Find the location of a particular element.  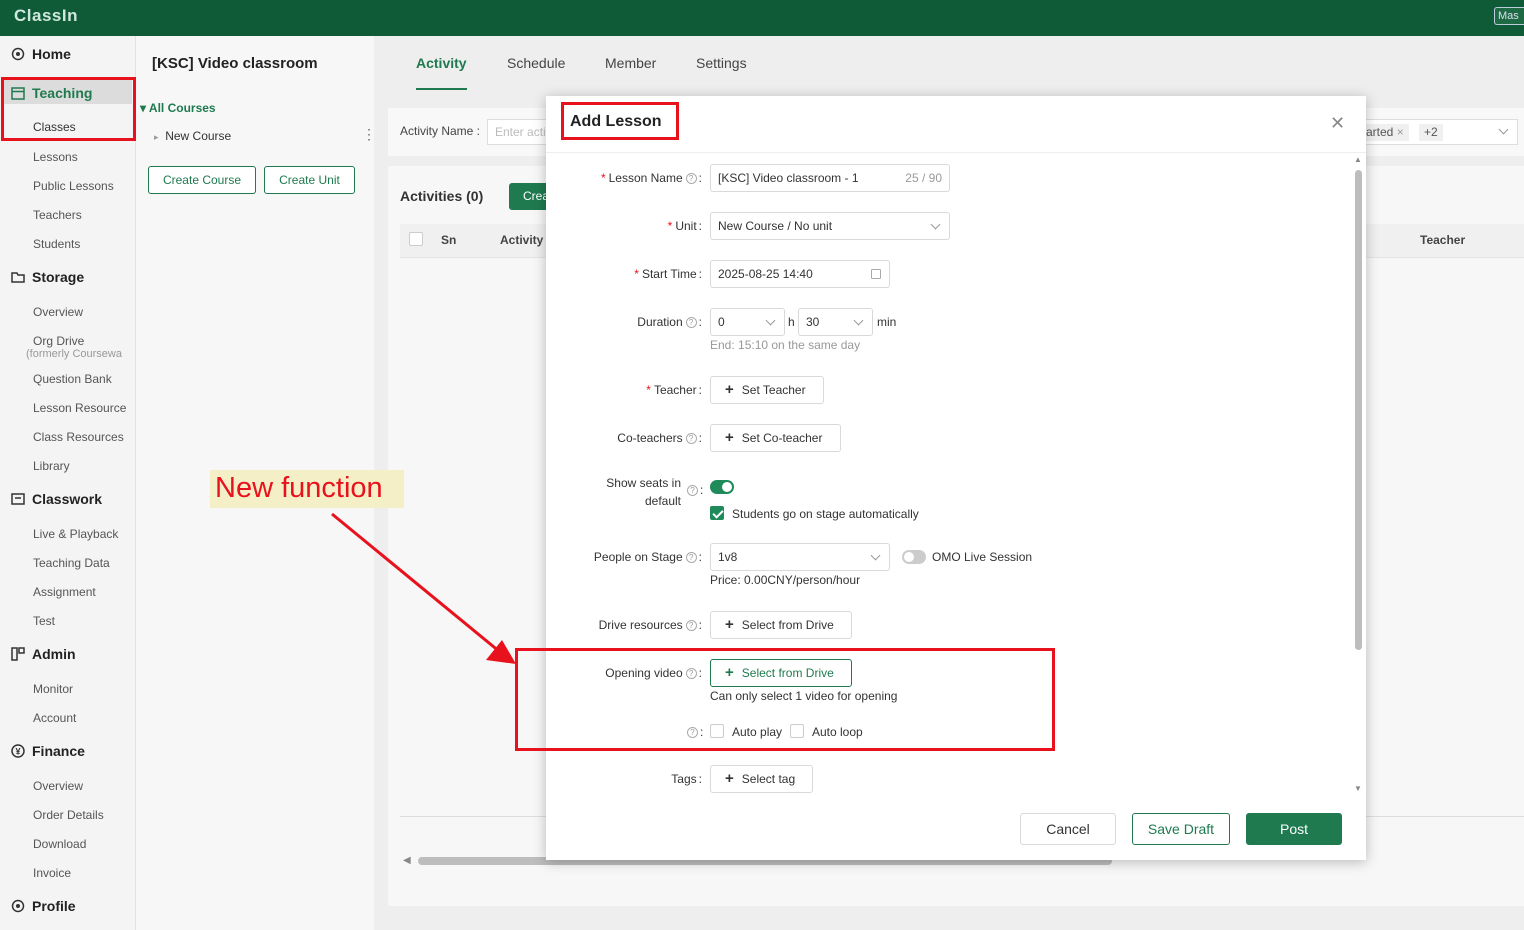

sidebar-item-teaching-data: Teaching Data is located at coordinates (71, 563).